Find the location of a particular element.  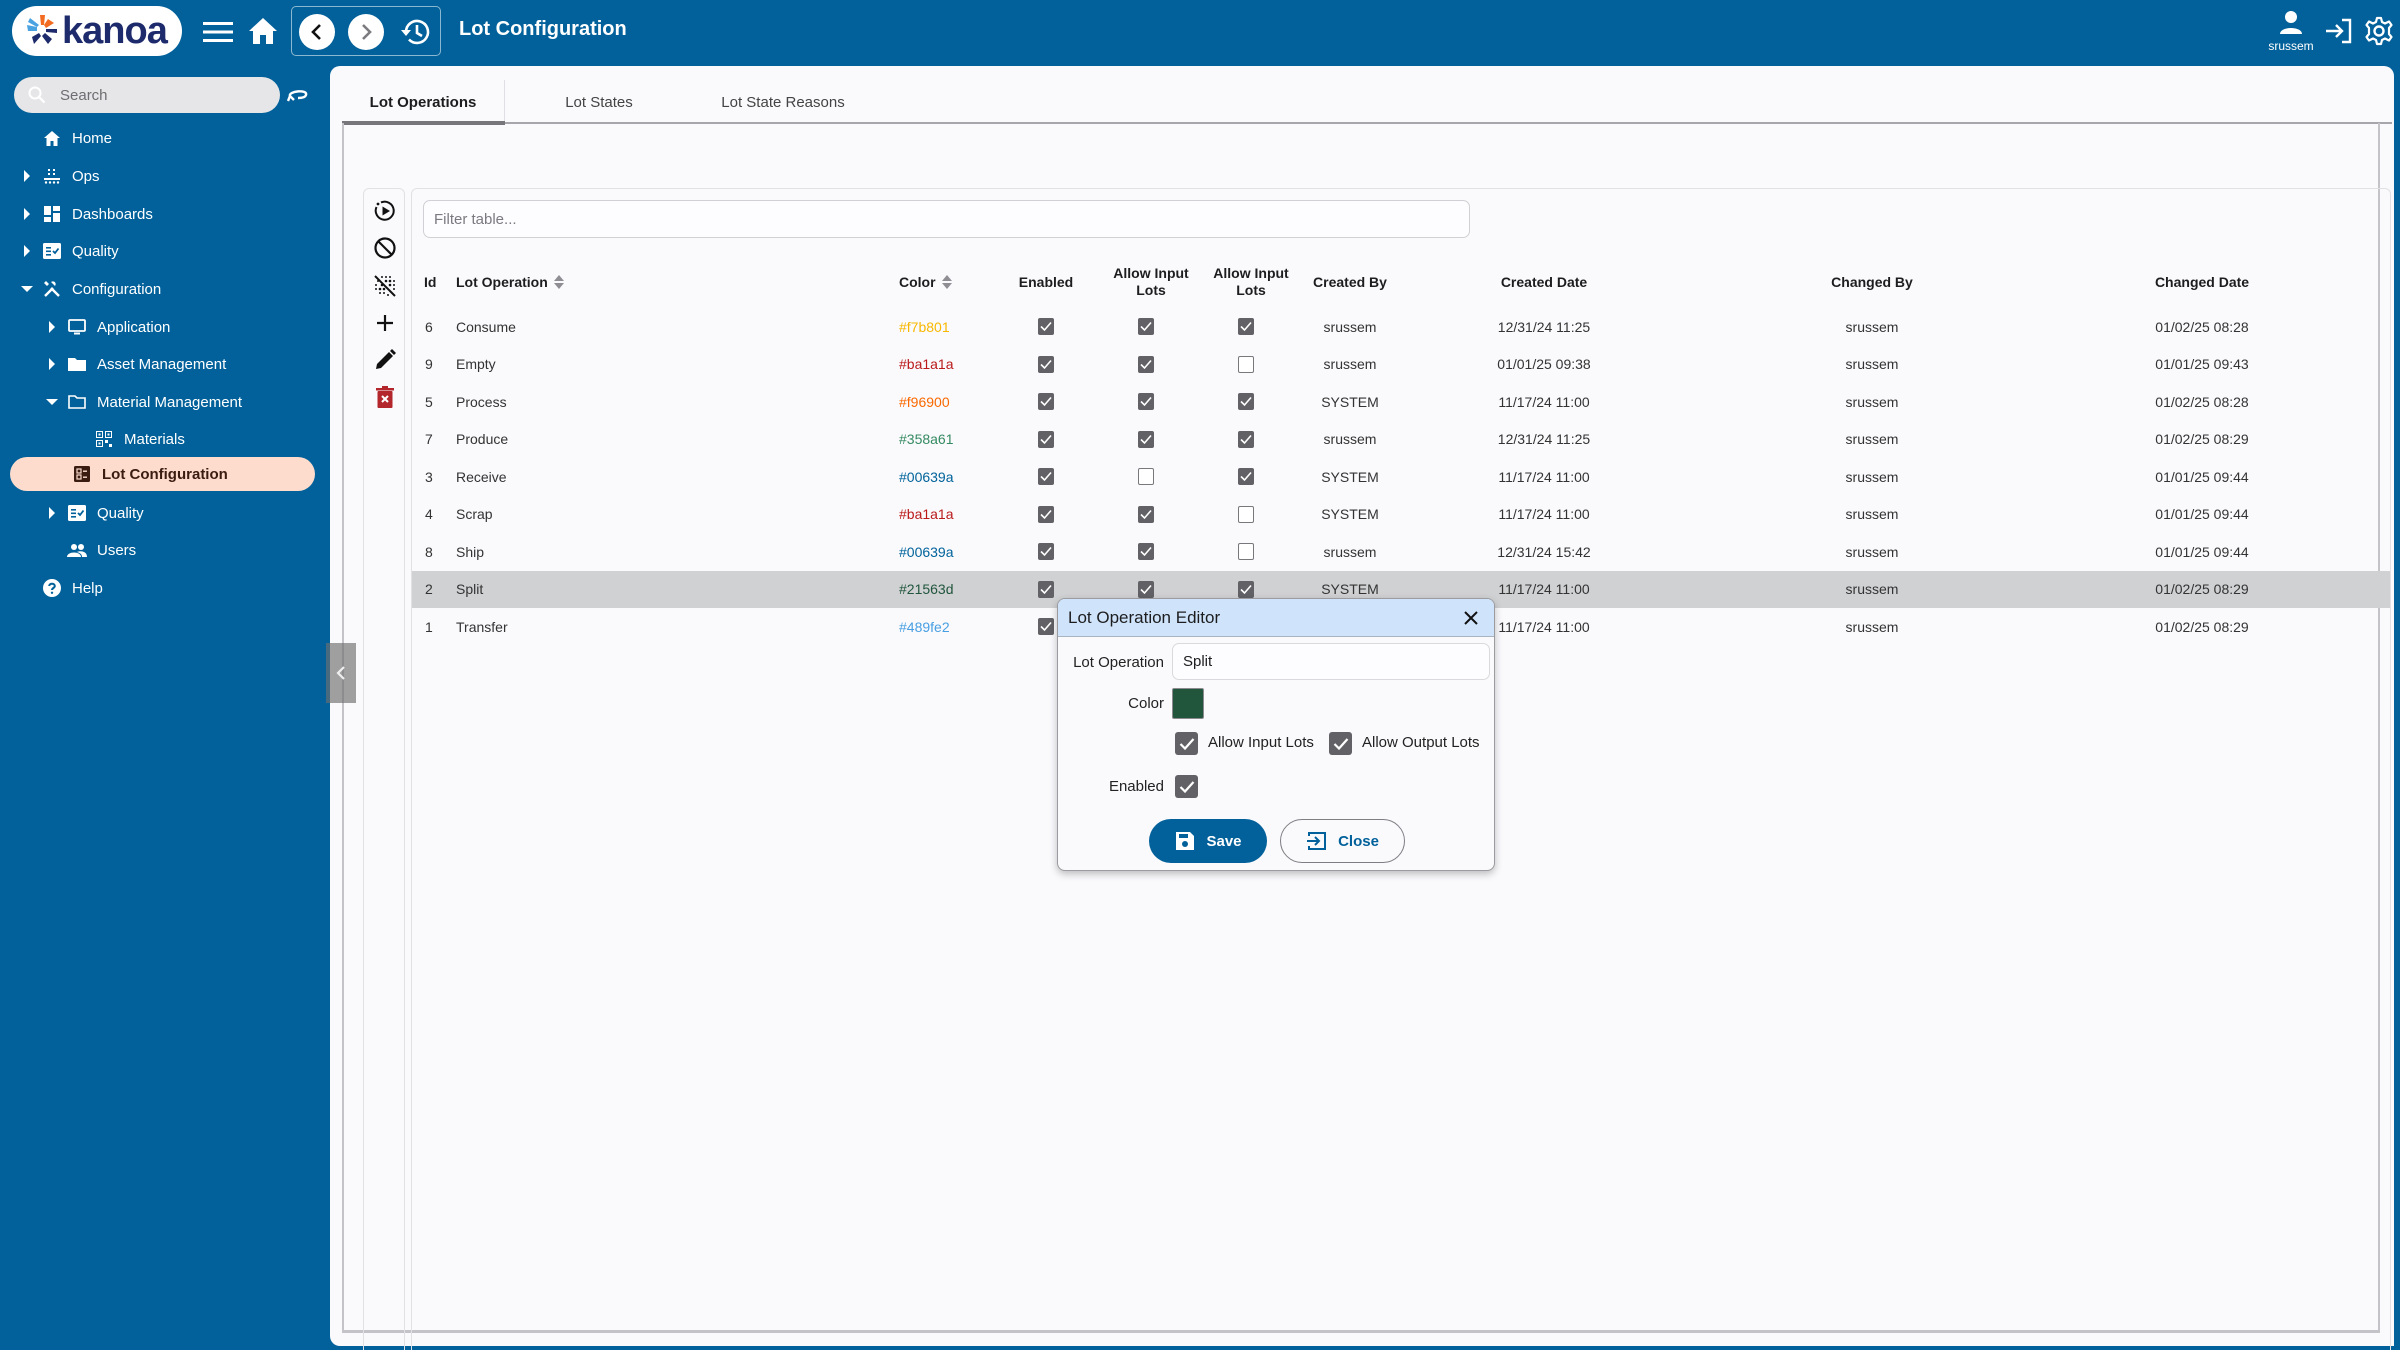

tools-icon is located at coordinates (52, 289).